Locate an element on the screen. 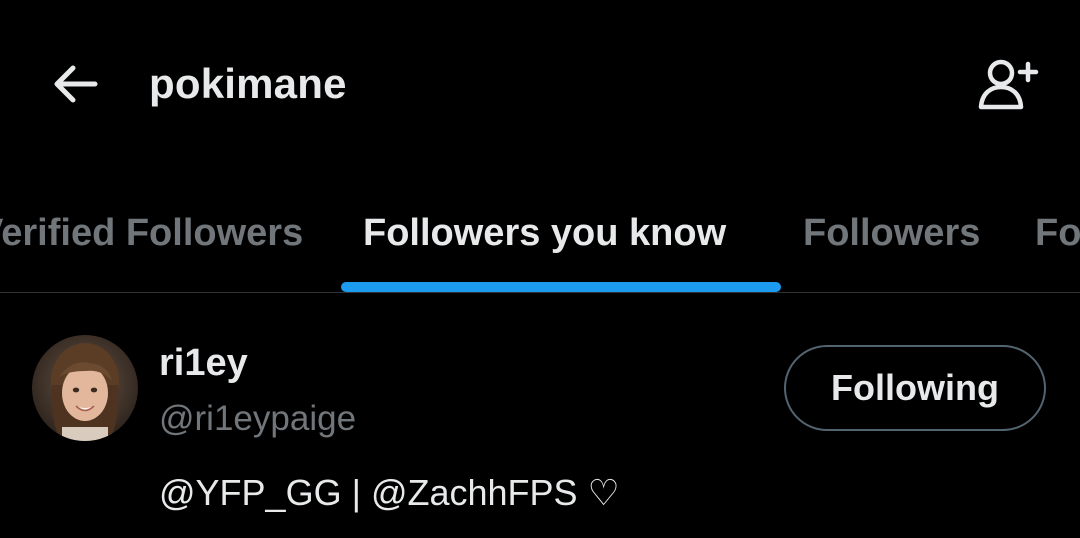  back-button is located at coordinates (74, 84).